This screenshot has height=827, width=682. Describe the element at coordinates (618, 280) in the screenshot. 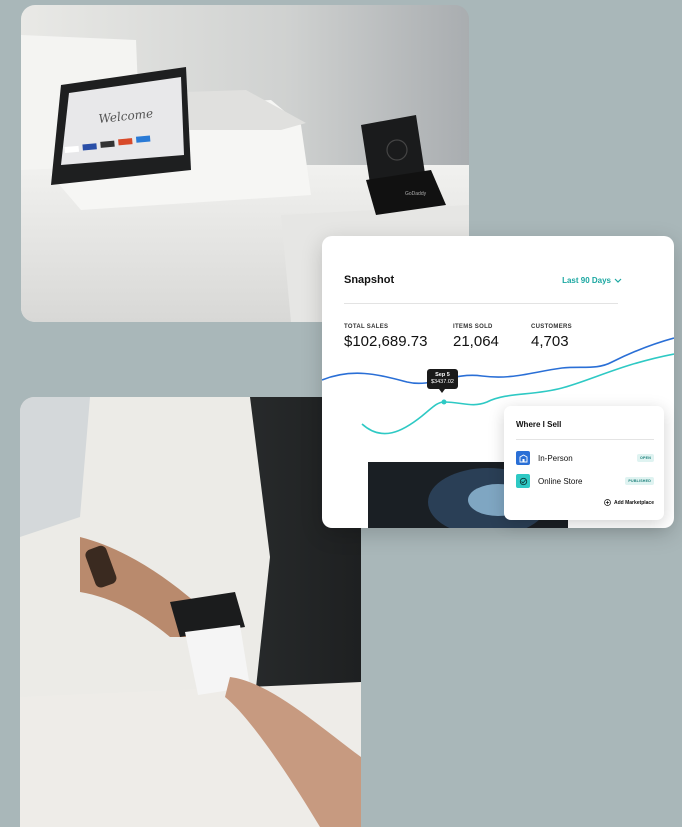

I see `chevron-down-icon` at that location.